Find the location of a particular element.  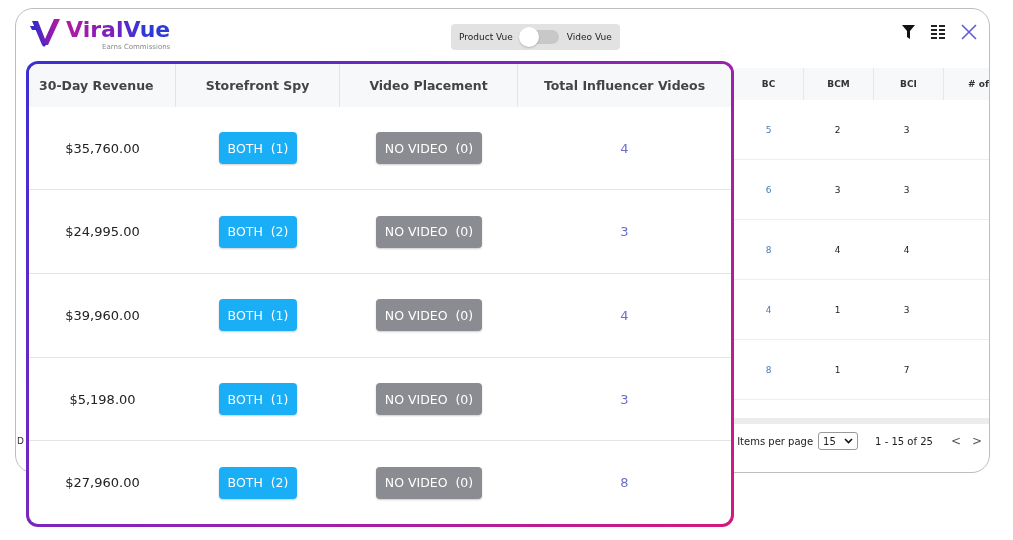

view-toggle: Product Vue Video Vue is located at coordinates (535, 37).